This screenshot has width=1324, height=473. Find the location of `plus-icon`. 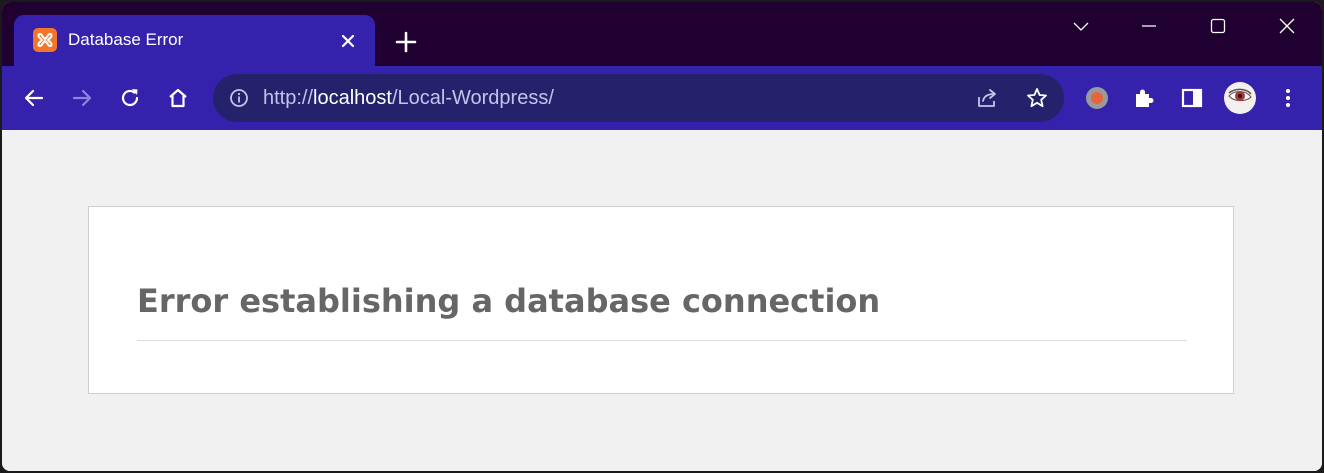

plus-icon is located at coordinates (406, 42).